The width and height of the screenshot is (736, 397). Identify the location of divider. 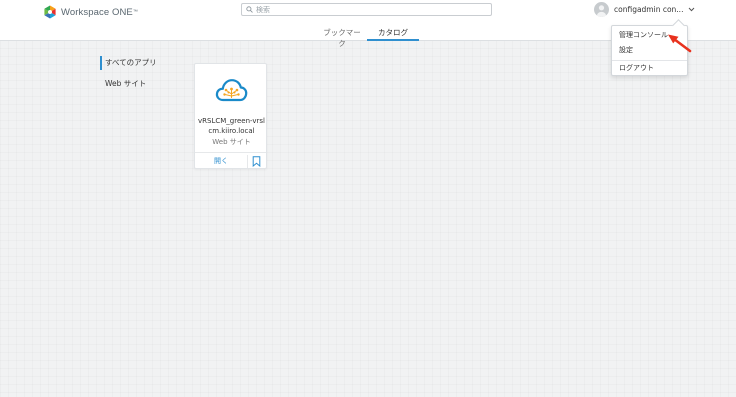
(247, 161).